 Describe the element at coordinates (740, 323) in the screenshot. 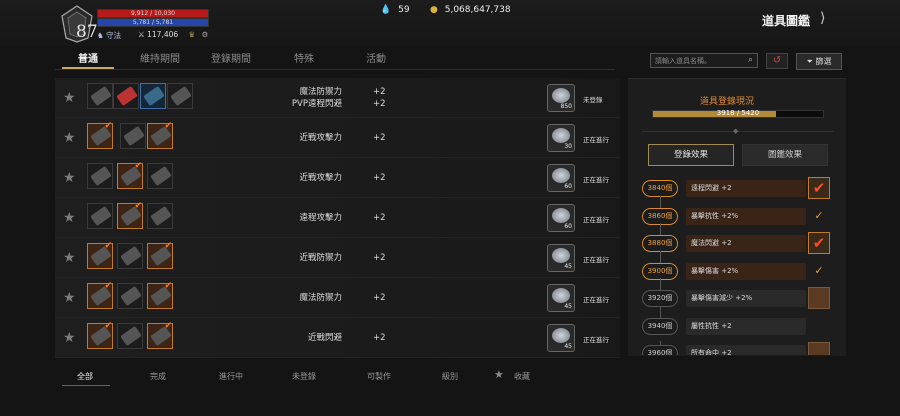

I see `milestone-item: 3940個 屬性抗性 +2` at that location.